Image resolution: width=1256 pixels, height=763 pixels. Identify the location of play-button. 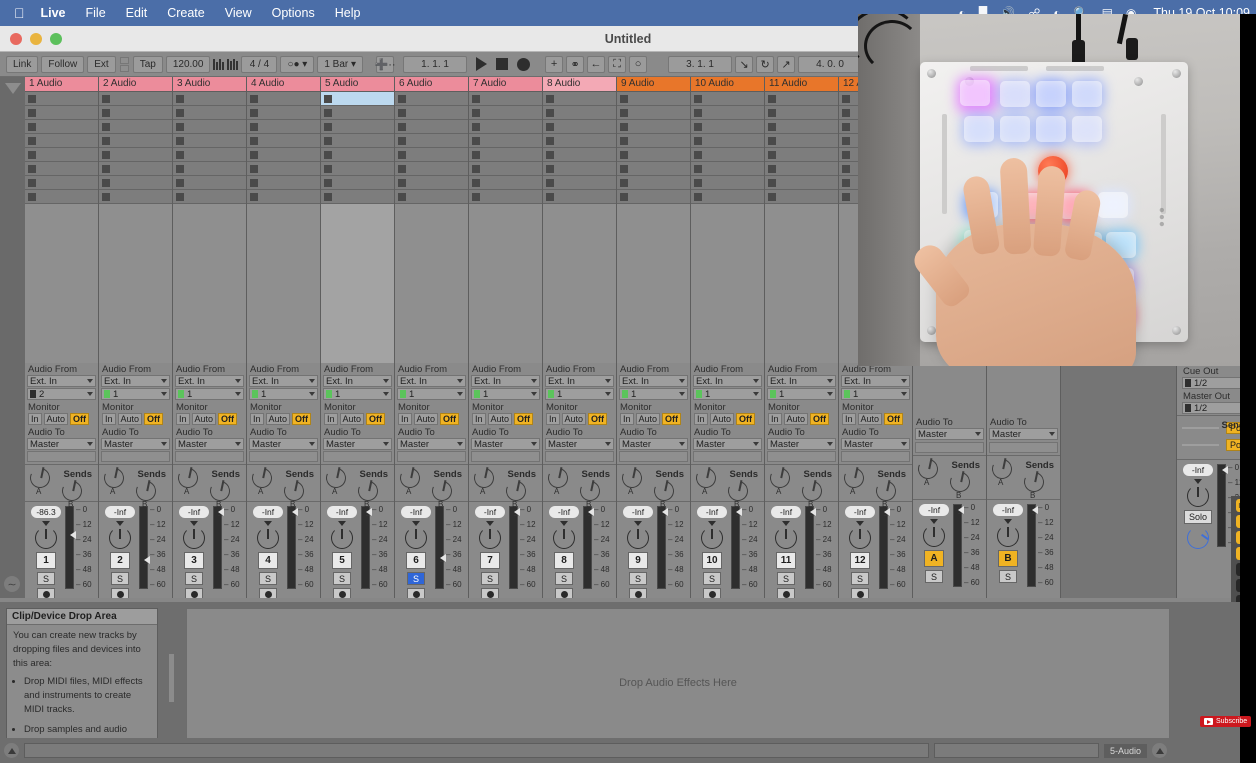
(482, 64).